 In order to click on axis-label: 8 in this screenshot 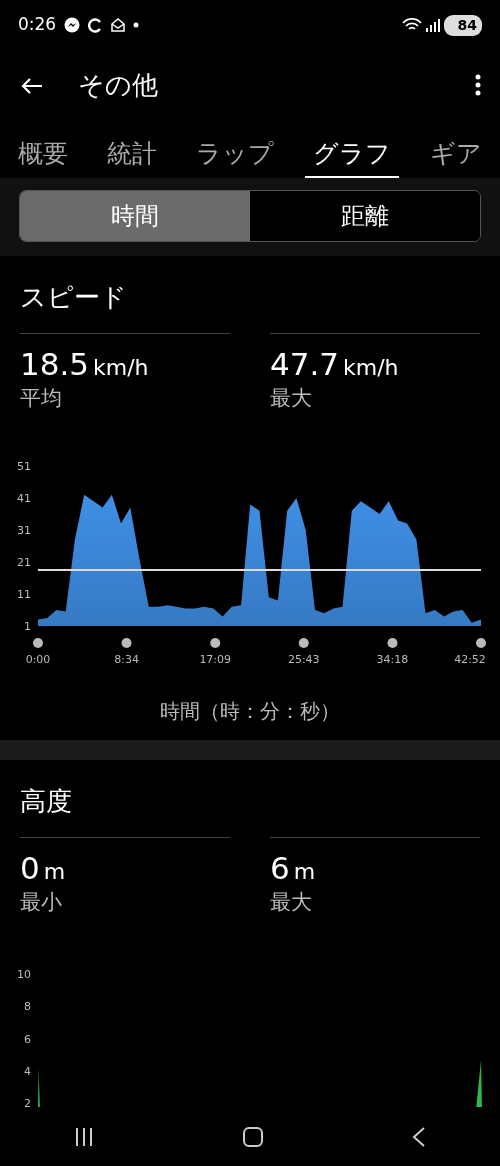, I will do `click(27, 1007)`.